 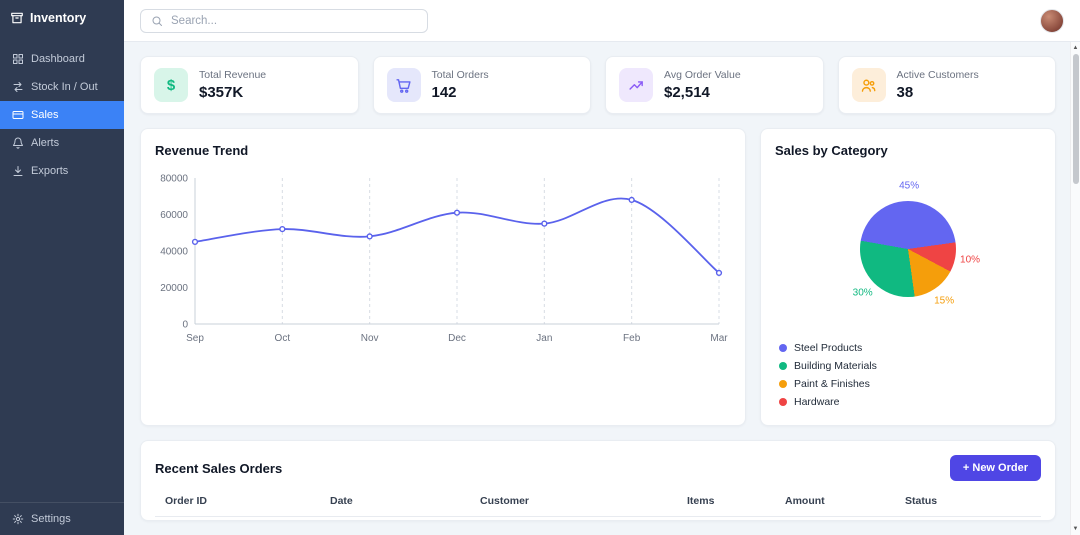 I want to click on svg-text: 20000, so click(x=174, y=288).